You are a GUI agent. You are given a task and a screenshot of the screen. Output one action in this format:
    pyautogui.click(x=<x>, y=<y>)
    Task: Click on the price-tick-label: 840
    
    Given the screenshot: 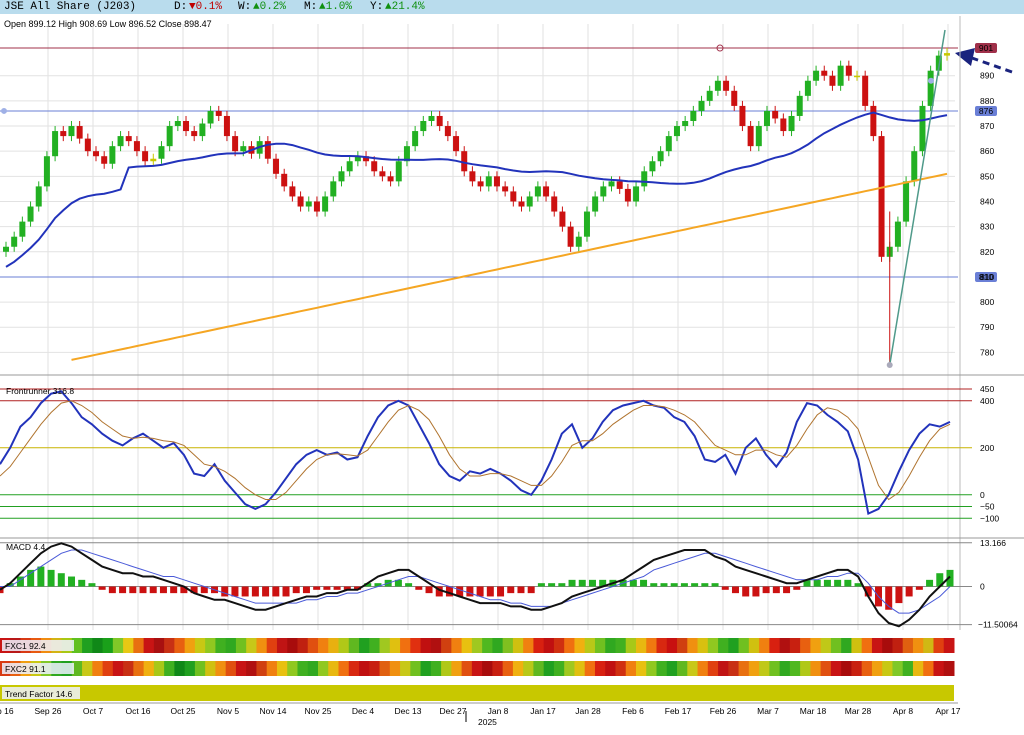 What is the action you would take?
    pyautogui.click(x=987, y=201)
    